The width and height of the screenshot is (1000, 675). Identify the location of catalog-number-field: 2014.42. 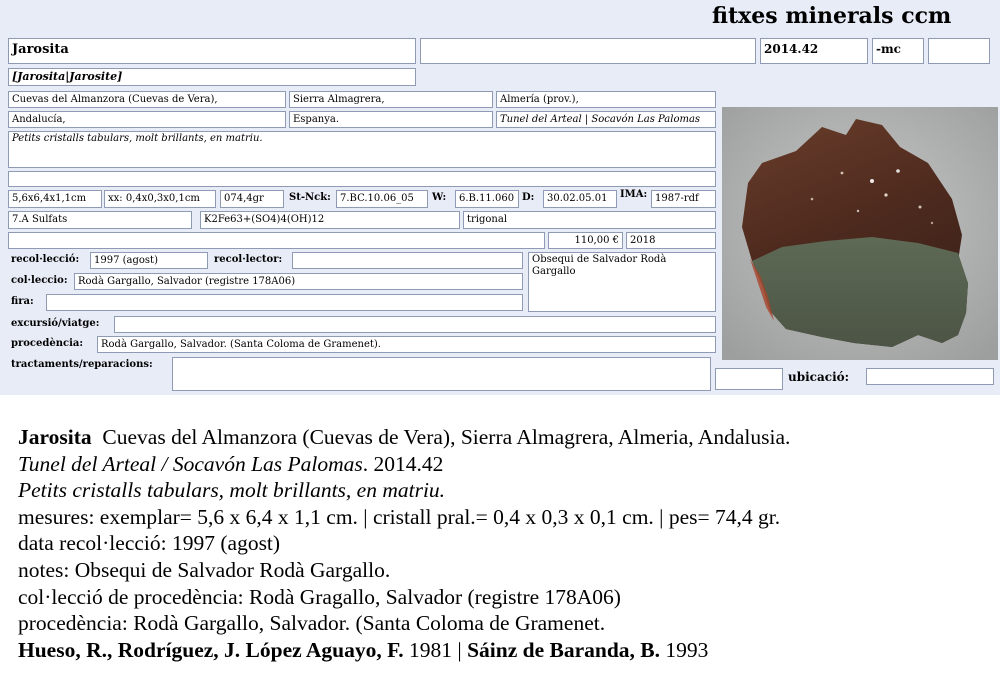
(814, 51).